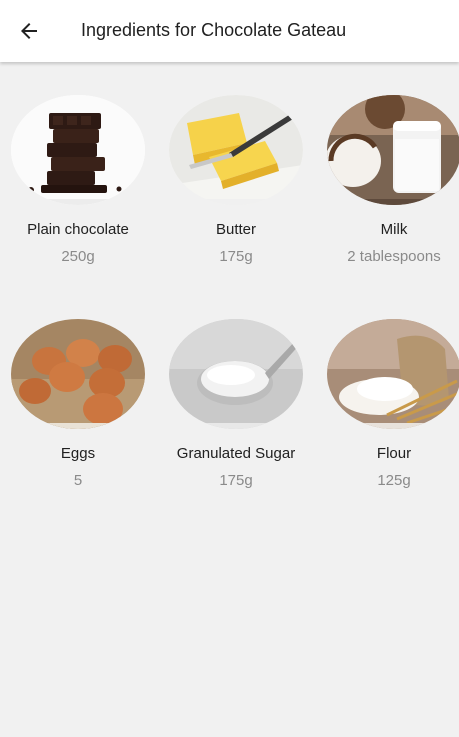 Image resolution: width=459 pixels, height=737 pixels. Describe the element at coordinates (78, 453) in the screenshot. I see `ingredient-name: Eggs` at that location.